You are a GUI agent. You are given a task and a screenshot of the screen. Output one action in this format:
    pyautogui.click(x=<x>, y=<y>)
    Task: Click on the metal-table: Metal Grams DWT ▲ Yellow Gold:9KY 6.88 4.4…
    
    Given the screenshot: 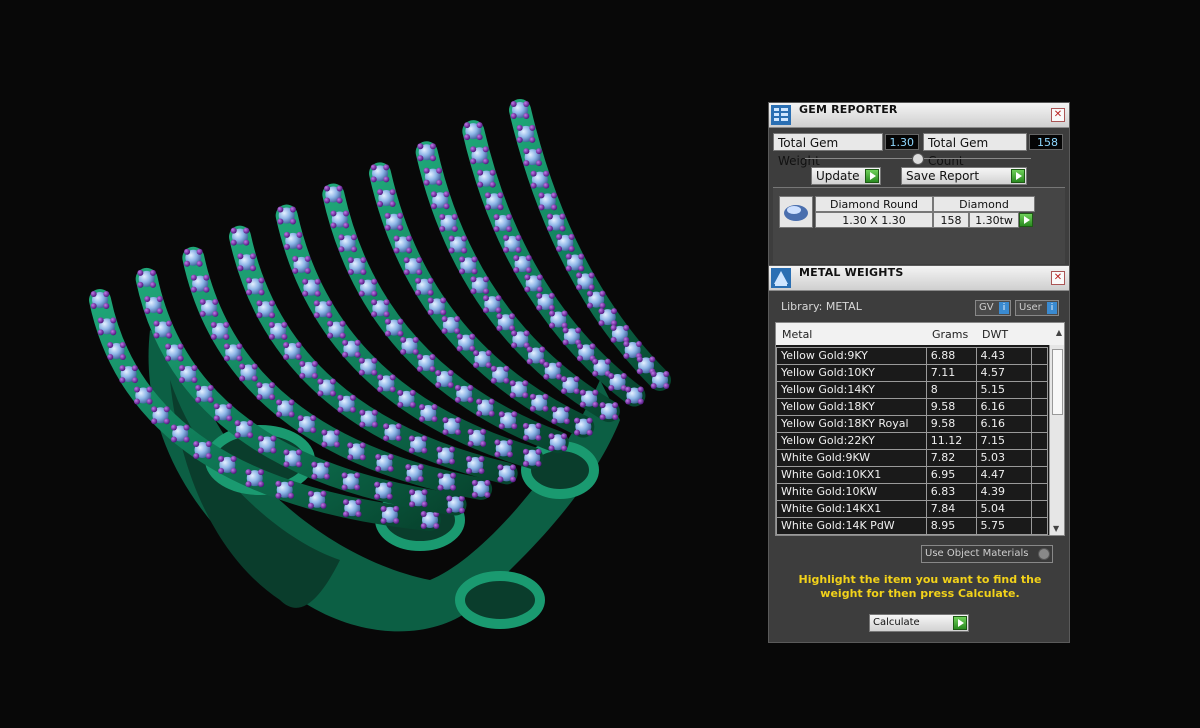 What is the action you would take?
    pyautogui.click(x=920, y=429)
    